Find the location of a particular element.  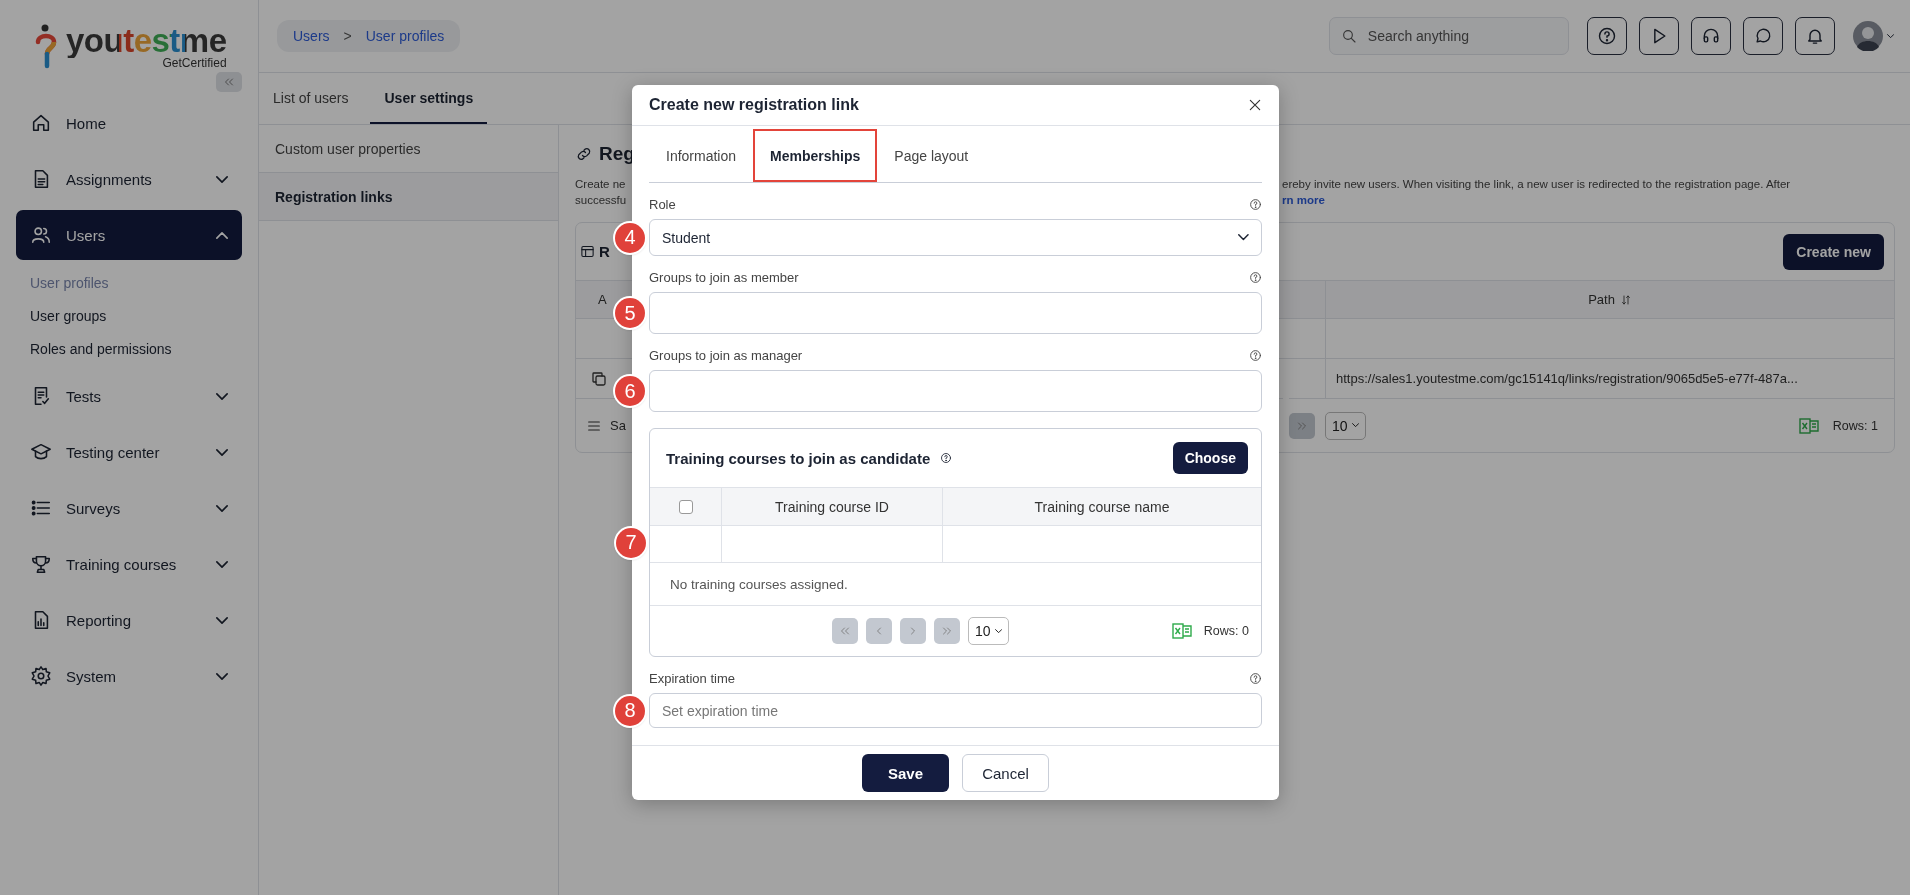

dialog-title: Create new registration link is located at coordinates (754, 105).